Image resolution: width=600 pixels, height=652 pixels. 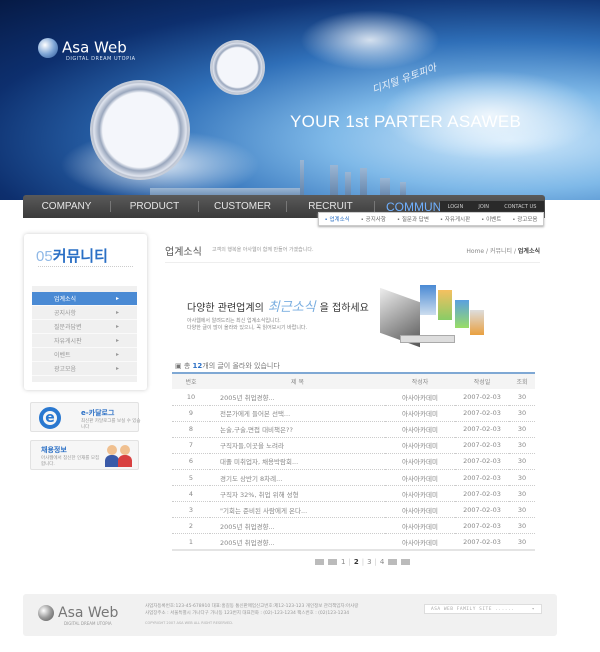 I want to click on row-title: 구직자 32%, 취업 위해 성형, so click(x=297, y=494).